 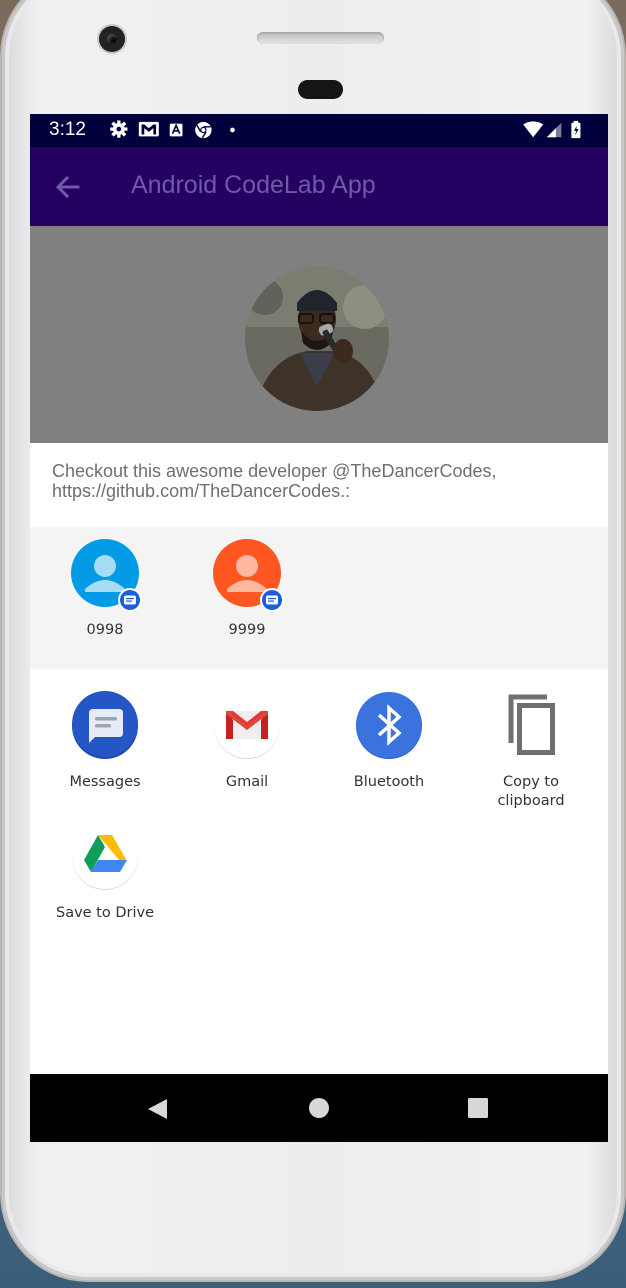 What do you see at coordinates (247, 782) in the screenshot?
I see `app-label: Gmail` at bounding box center [247, 782].